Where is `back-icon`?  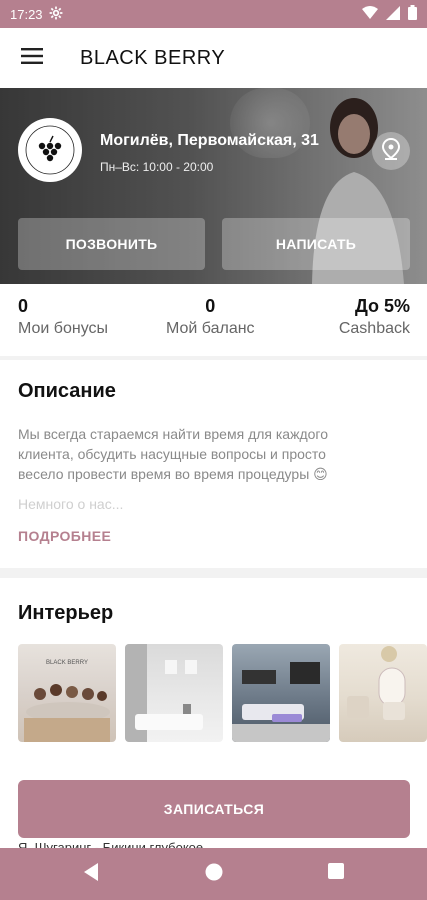 back-icon is located at coordinates (91, 874).